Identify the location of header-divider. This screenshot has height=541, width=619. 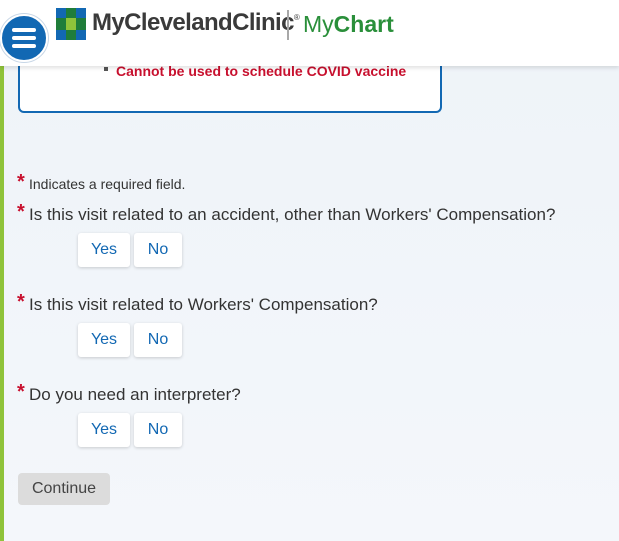
(288, 25).